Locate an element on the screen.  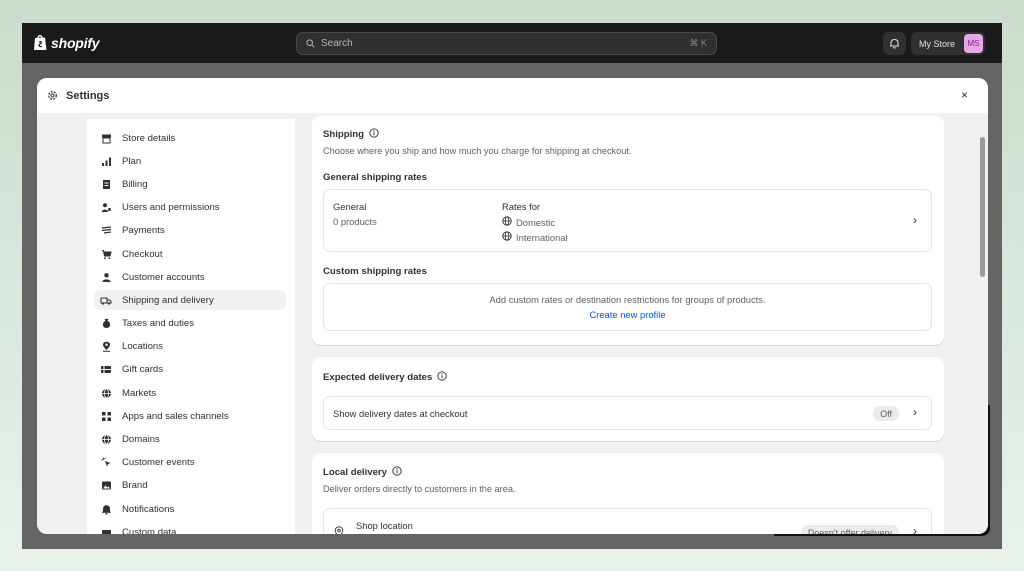
sidebar-item-users-and-permissions: Users and permissions is located at coordinates (190, 207).